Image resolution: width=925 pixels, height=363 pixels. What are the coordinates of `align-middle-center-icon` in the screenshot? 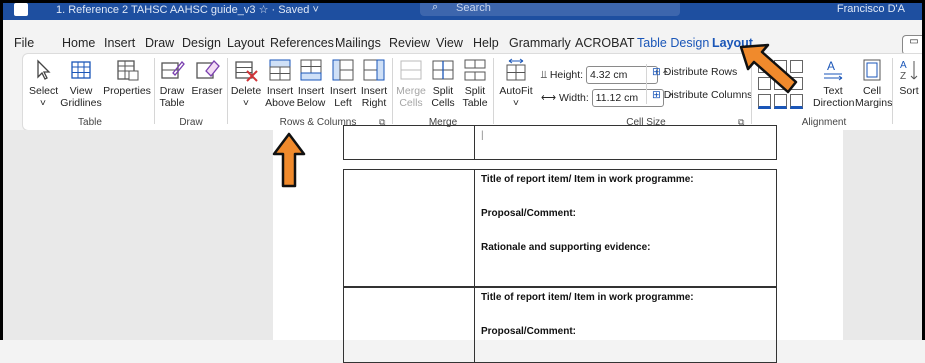 It's located at (780, 83).